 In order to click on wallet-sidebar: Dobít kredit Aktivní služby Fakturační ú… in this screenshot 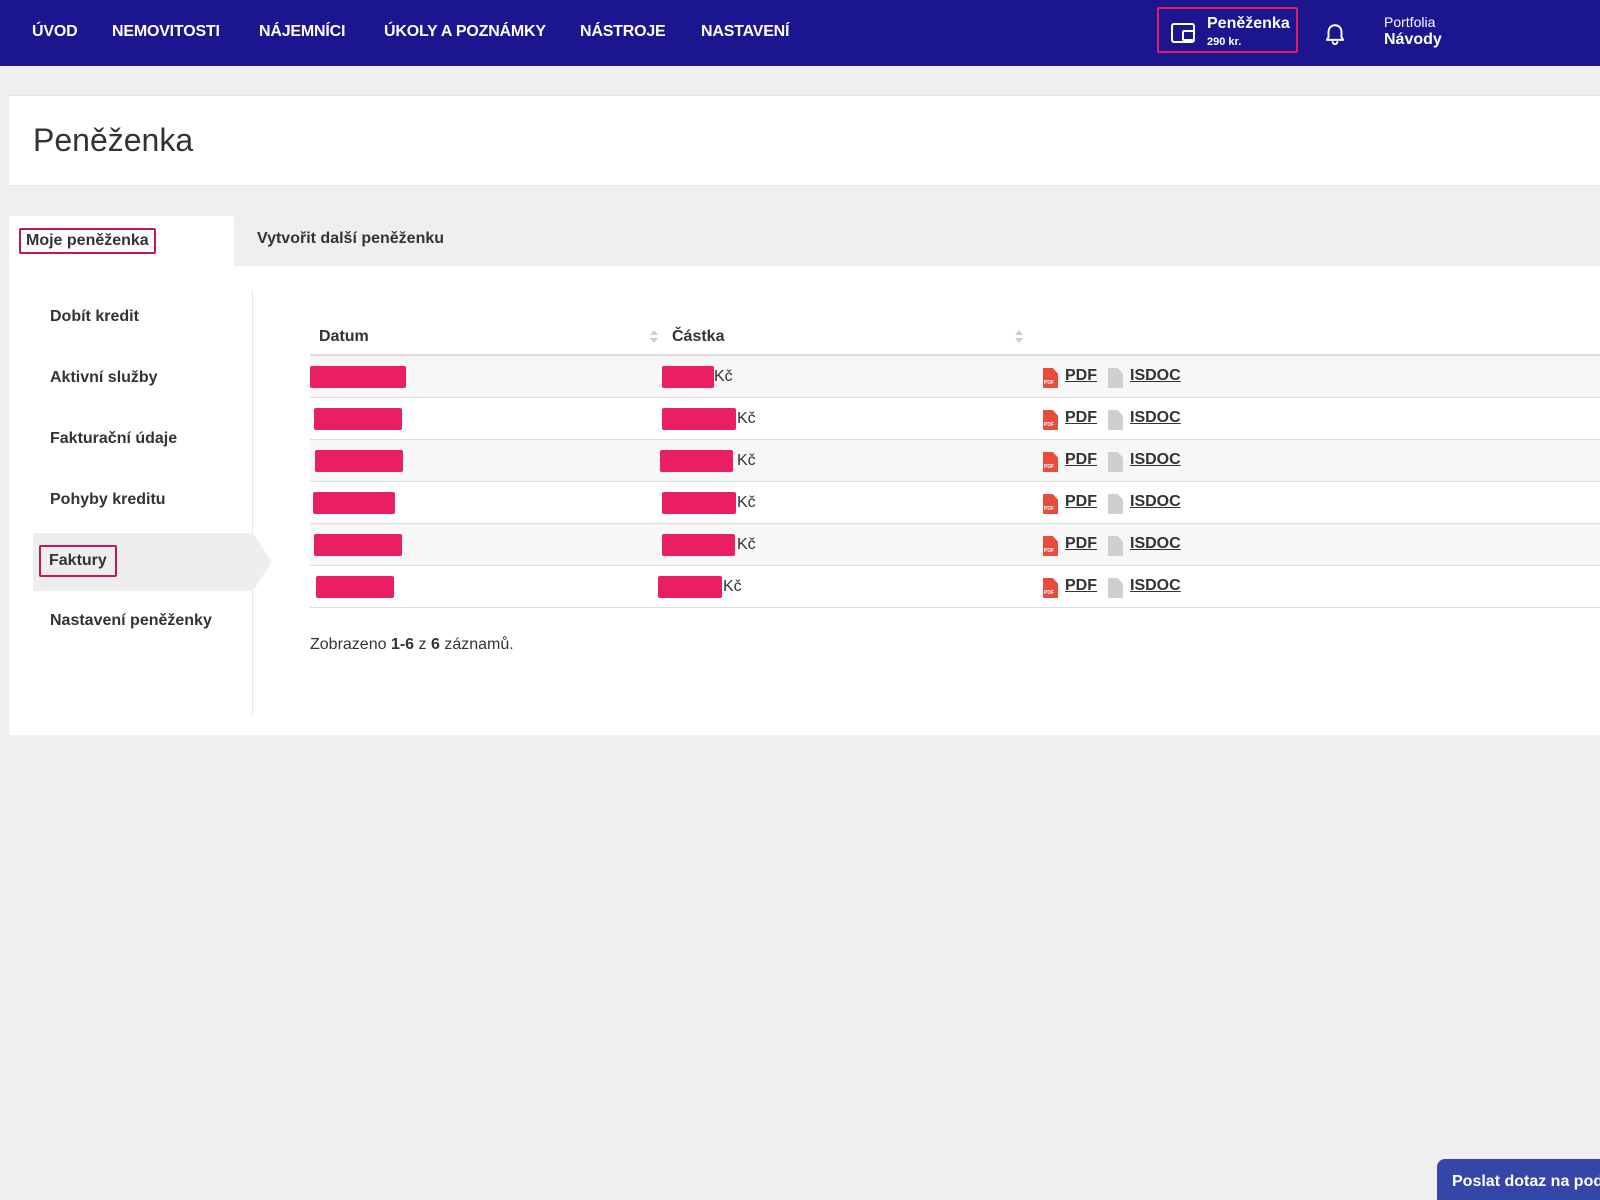, I will do `click(152, 502)`.